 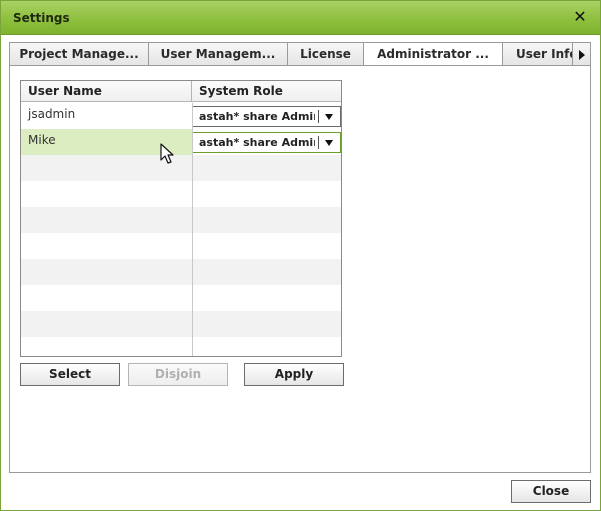 What do you see at coordinates (181, 116) in the screenshot?
I see `table-row: jsadmin astah* share Admin` at bounding box center [181, 116].